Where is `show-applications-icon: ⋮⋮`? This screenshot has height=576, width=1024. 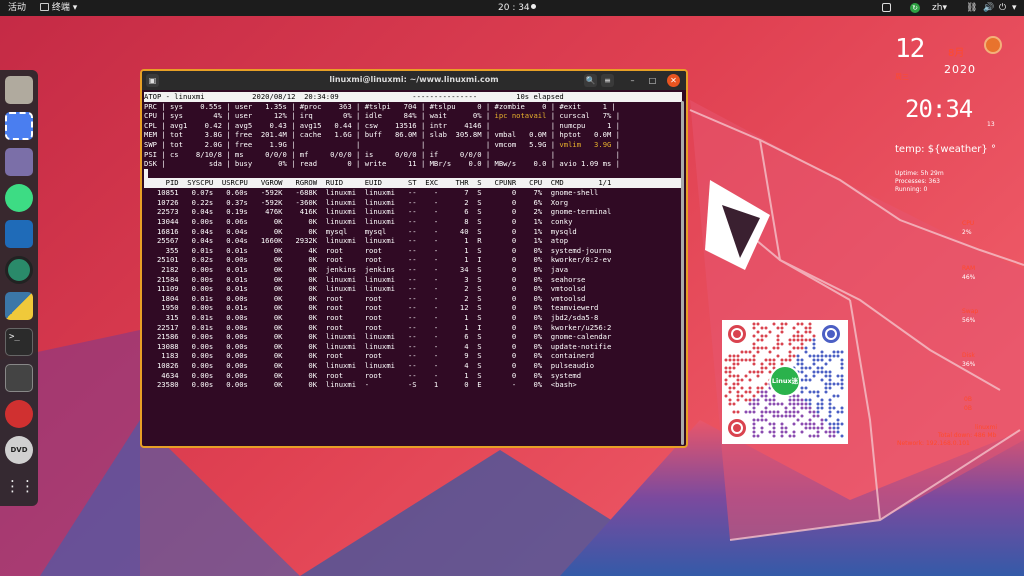 show-applications-icon: ⋮⋮ is located at coordinates (20, 486).